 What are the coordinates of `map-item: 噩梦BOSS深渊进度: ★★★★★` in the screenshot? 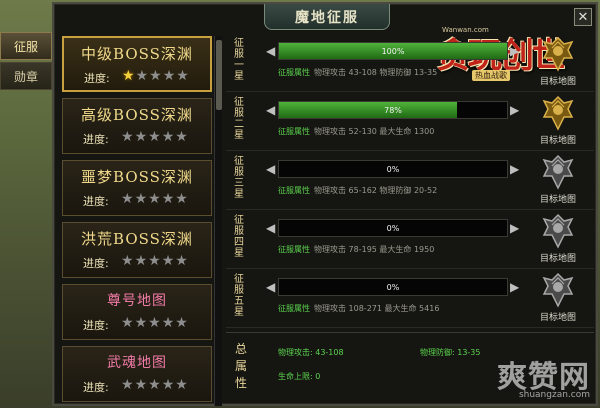 It's located at (137, 188).